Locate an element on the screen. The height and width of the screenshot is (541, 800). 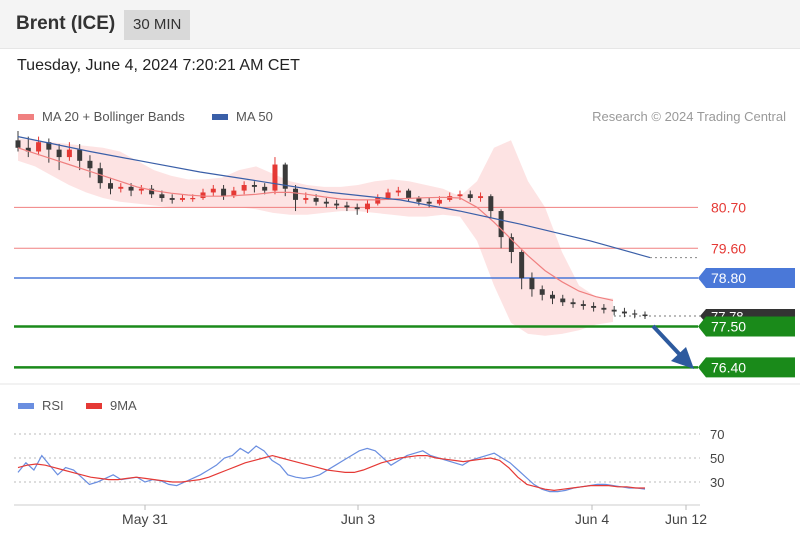
rsi-line is located at coordinates (331, 469).